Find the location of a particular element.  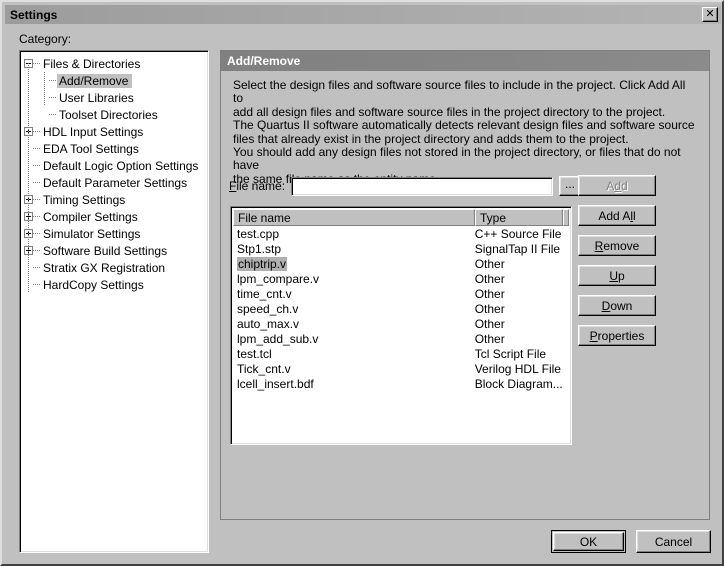

sidebar-item-eda-tool-settings: EDA Tool Settings is located at coordinates (114, 148).